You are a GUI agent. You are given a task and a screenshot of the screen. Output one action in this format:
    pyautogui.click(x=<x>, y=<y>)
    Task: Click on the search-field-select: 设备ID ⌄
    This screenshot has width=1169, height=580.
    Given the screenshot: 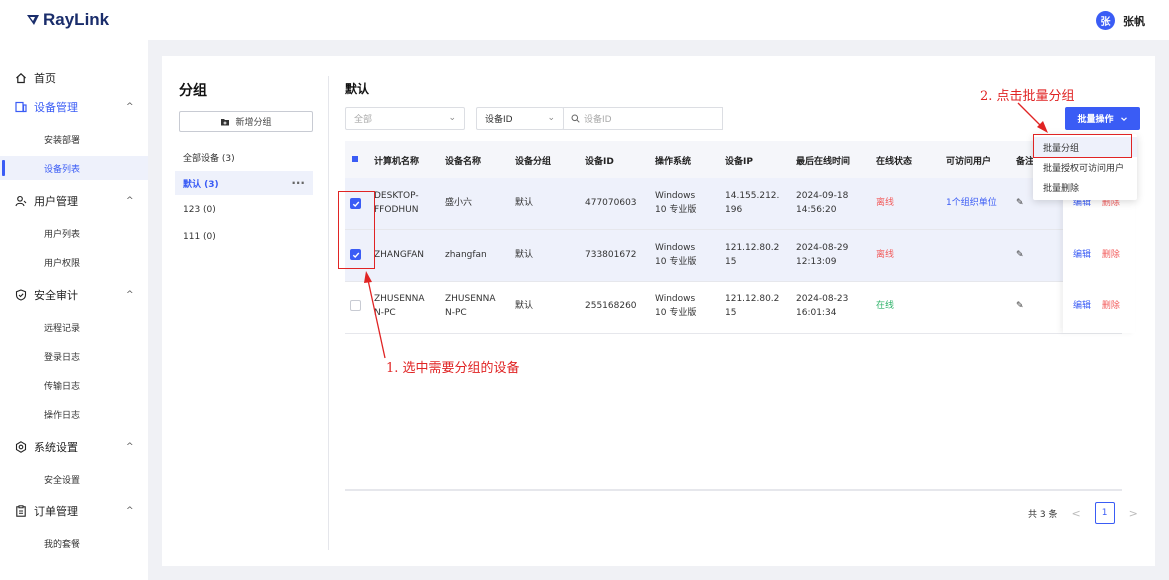 What is the action you would take?
    pyautogui.click(x=520, y=118)
    